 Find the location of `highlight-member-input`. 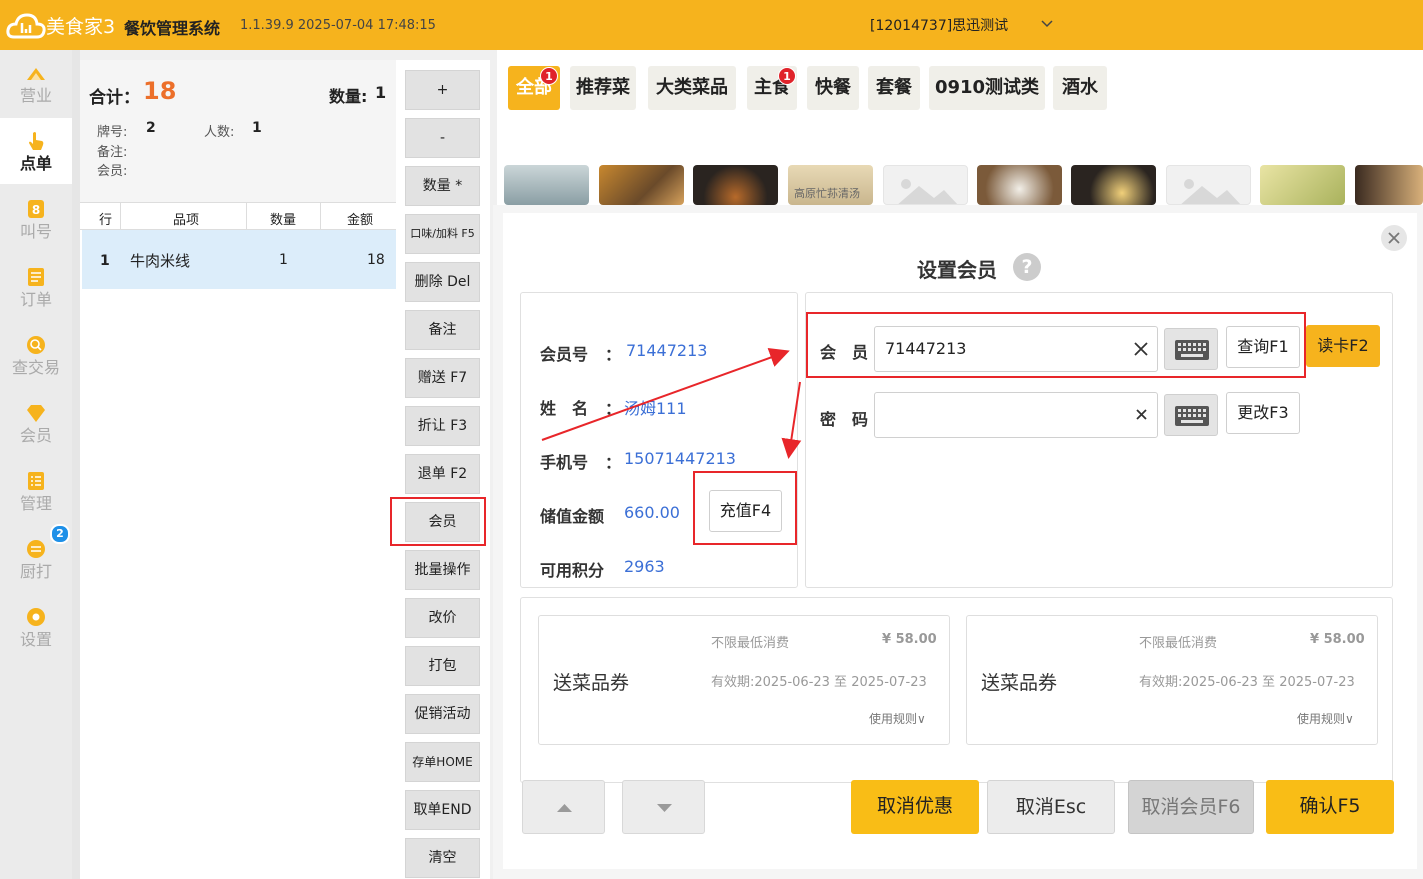

highlight-member-input is located at coordinates (1056, 345).